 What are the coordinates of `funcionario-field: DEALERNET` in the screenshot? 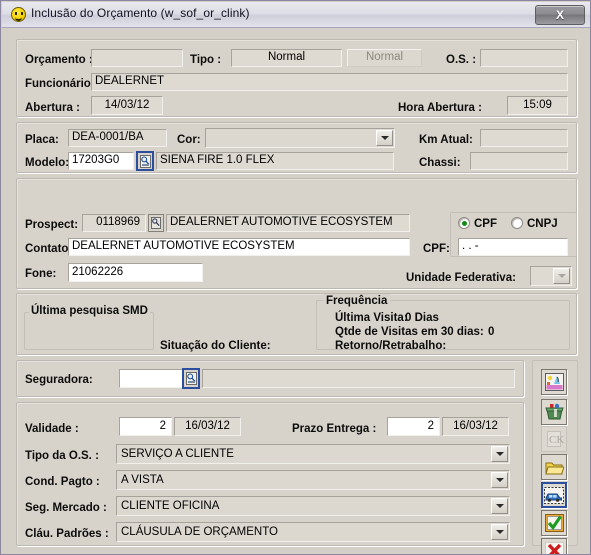 It's located at (329, 82).